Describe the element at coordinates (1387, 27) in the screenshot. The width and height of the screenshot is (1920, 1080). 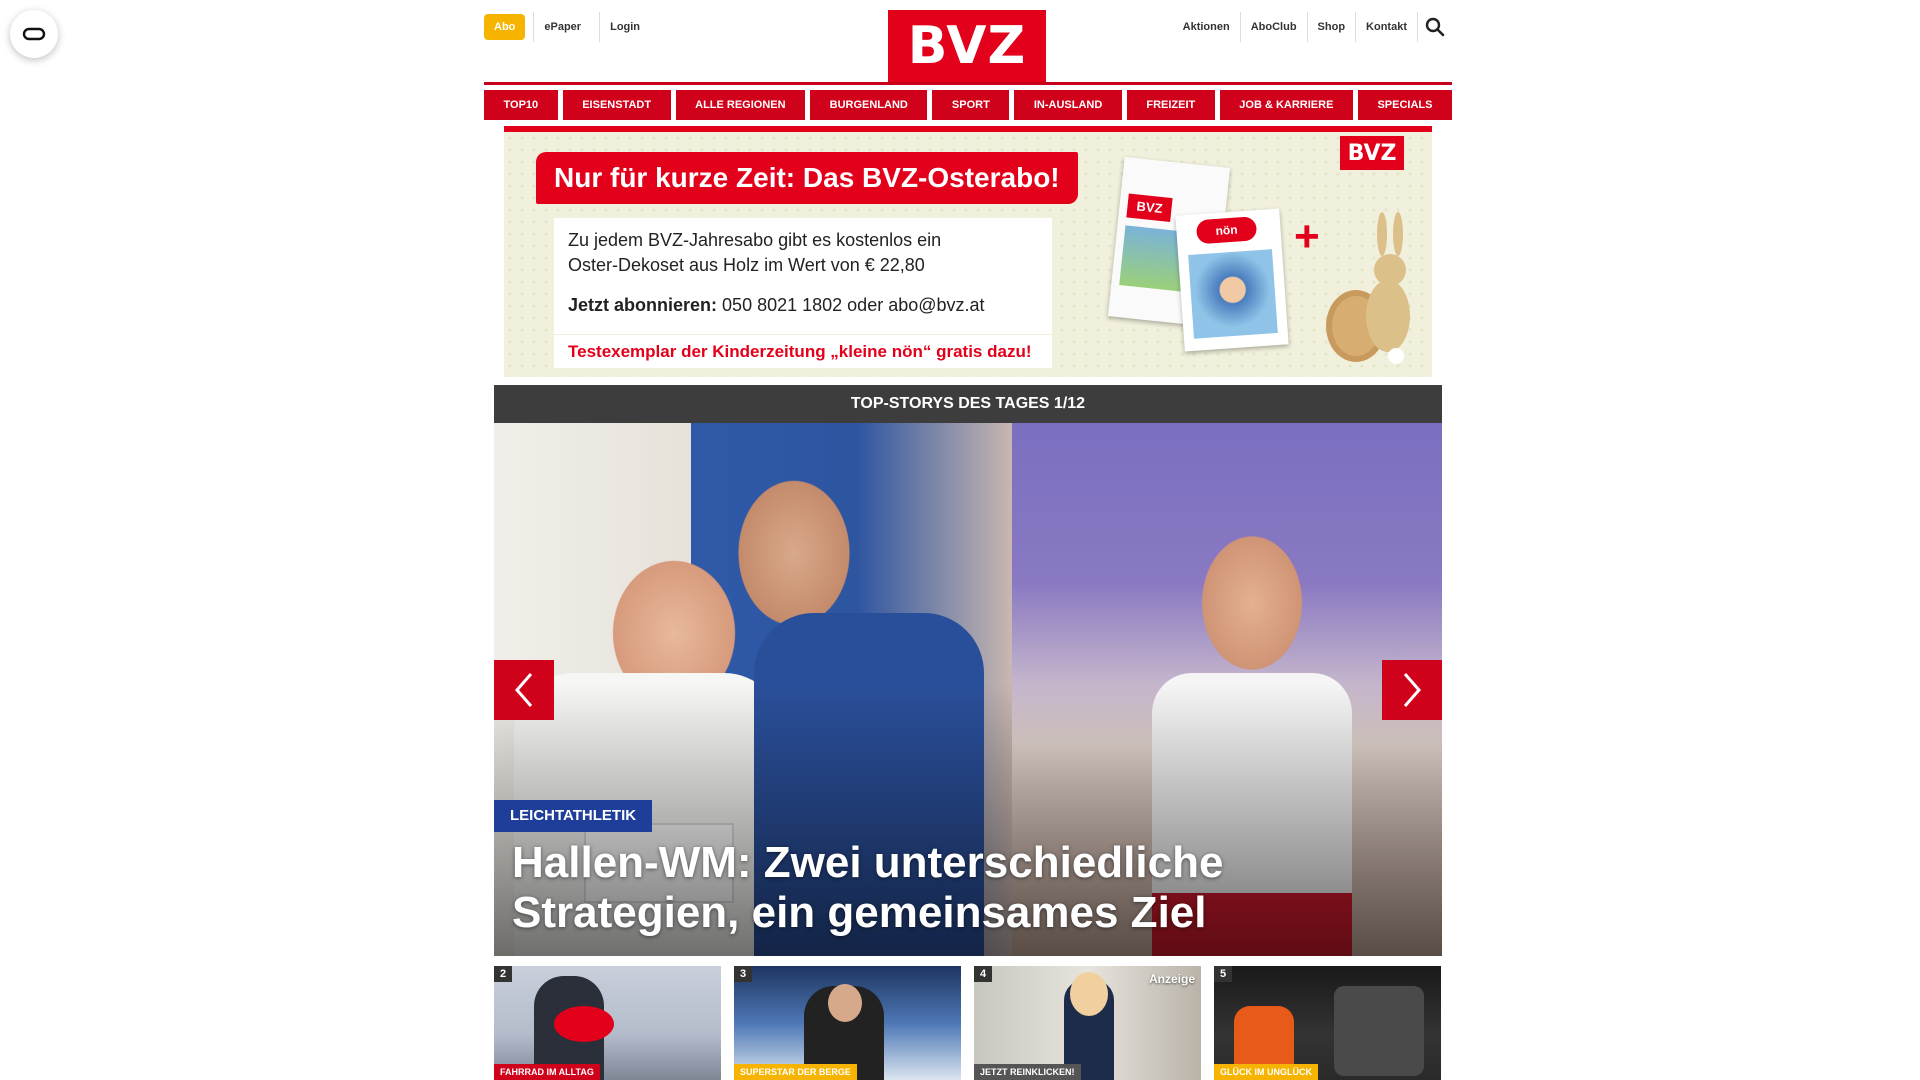
I see `kontakt-link: Kontakt` at that location.